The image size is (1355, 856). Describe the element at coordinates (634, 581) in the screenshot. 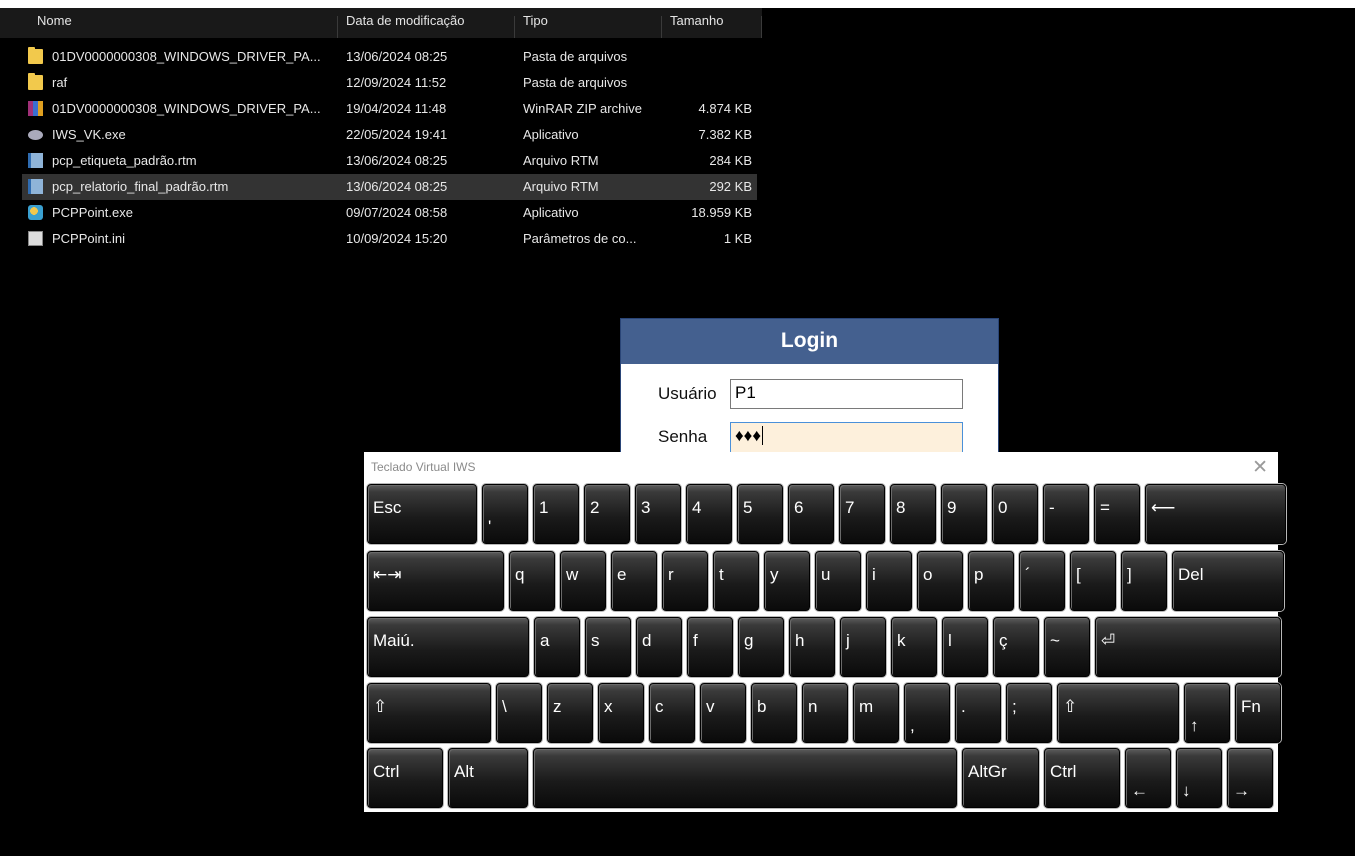

I see `key-e: e` at that location.